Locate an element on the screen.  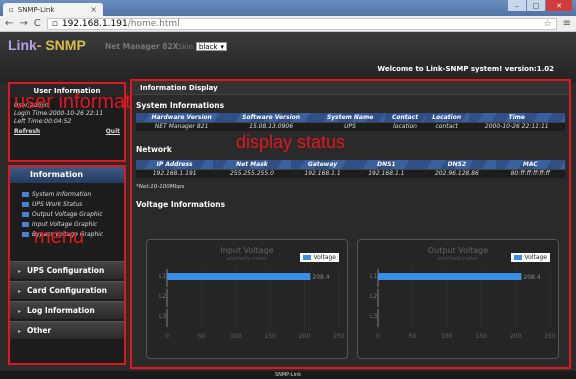
table-header: System Name is located at coordinates (350, 117).